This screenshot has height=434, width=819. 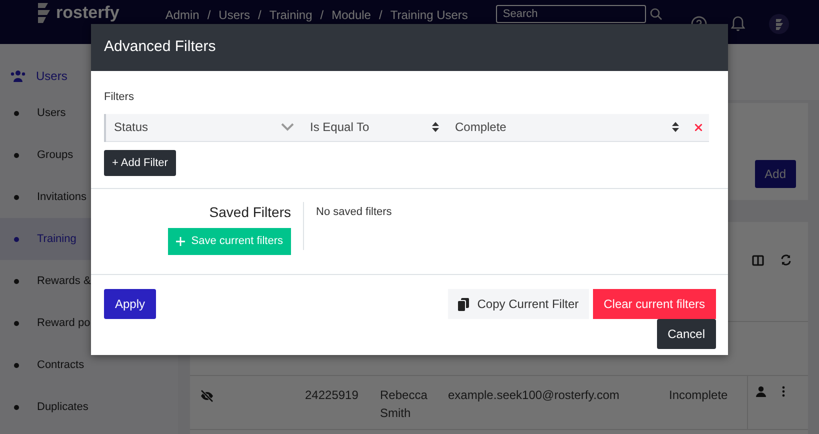 I want to click on copy-icon, so click(x=464, y=304).